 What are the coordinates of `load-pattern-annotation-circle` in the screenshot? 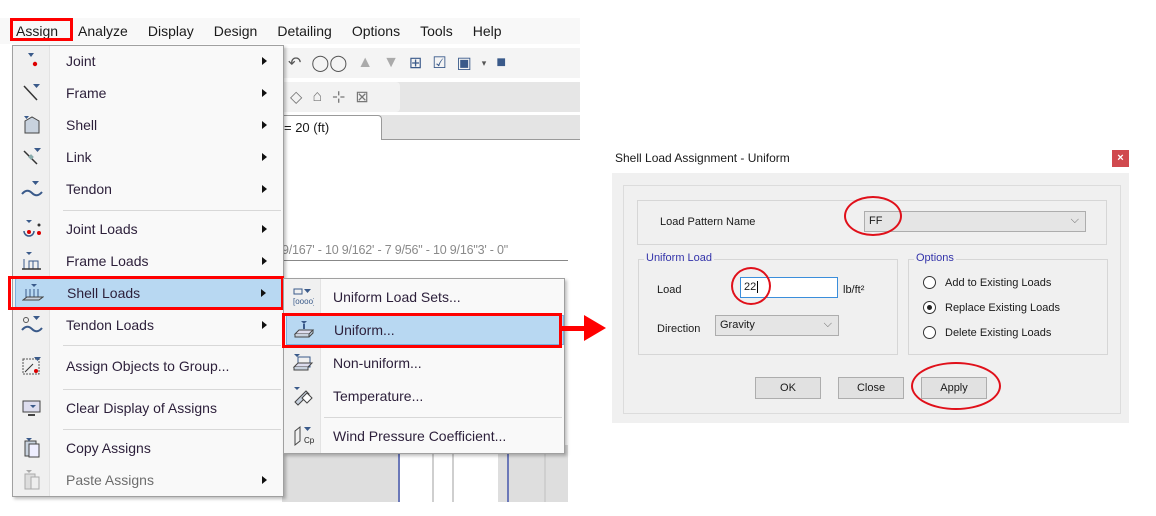 It's located at (873, 216).